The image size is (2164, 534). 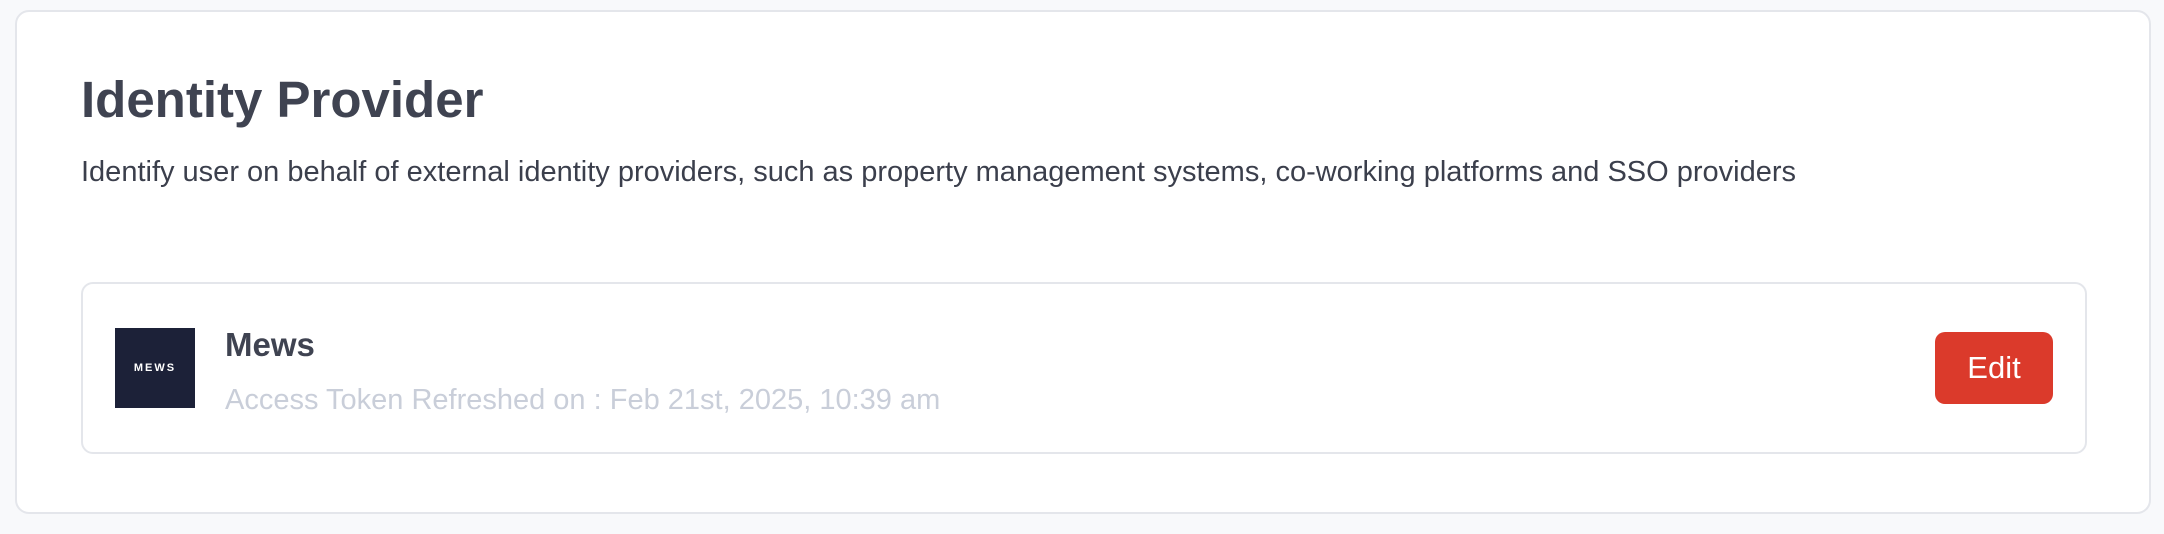 I want to click on mews-logo: MEWS, so click(x=155, y=368).